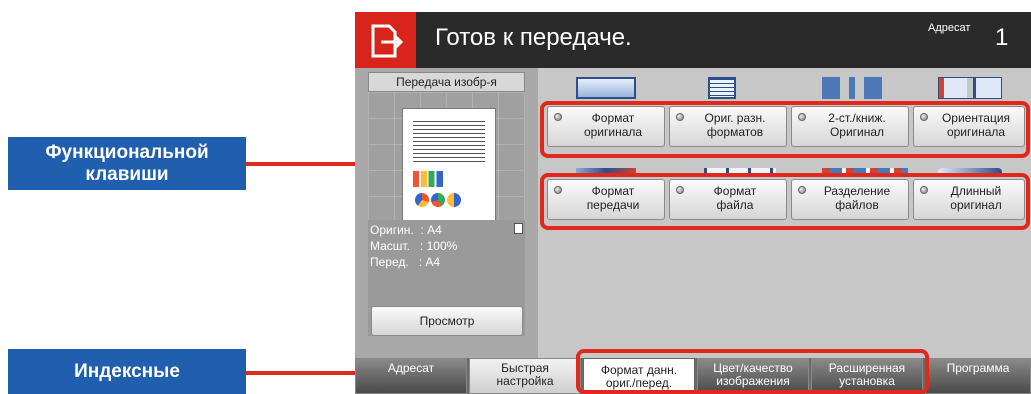  I want to click on preview-title: Передача изобр-я, so click(446, 82).